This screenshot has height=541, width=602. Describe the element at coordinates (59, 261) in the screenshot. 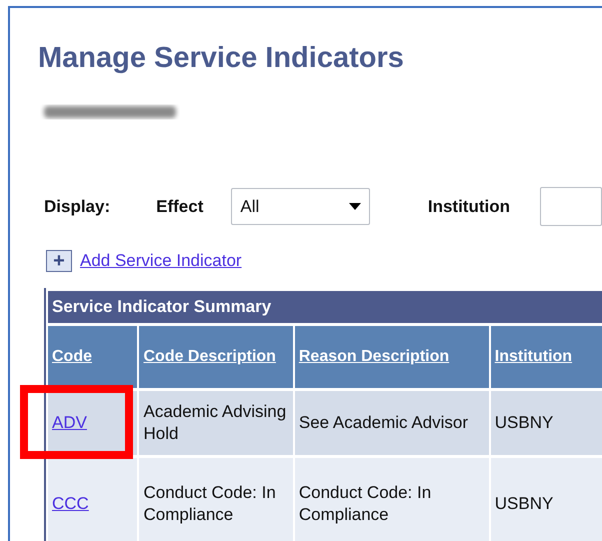

I see `add-button: +` at that location.